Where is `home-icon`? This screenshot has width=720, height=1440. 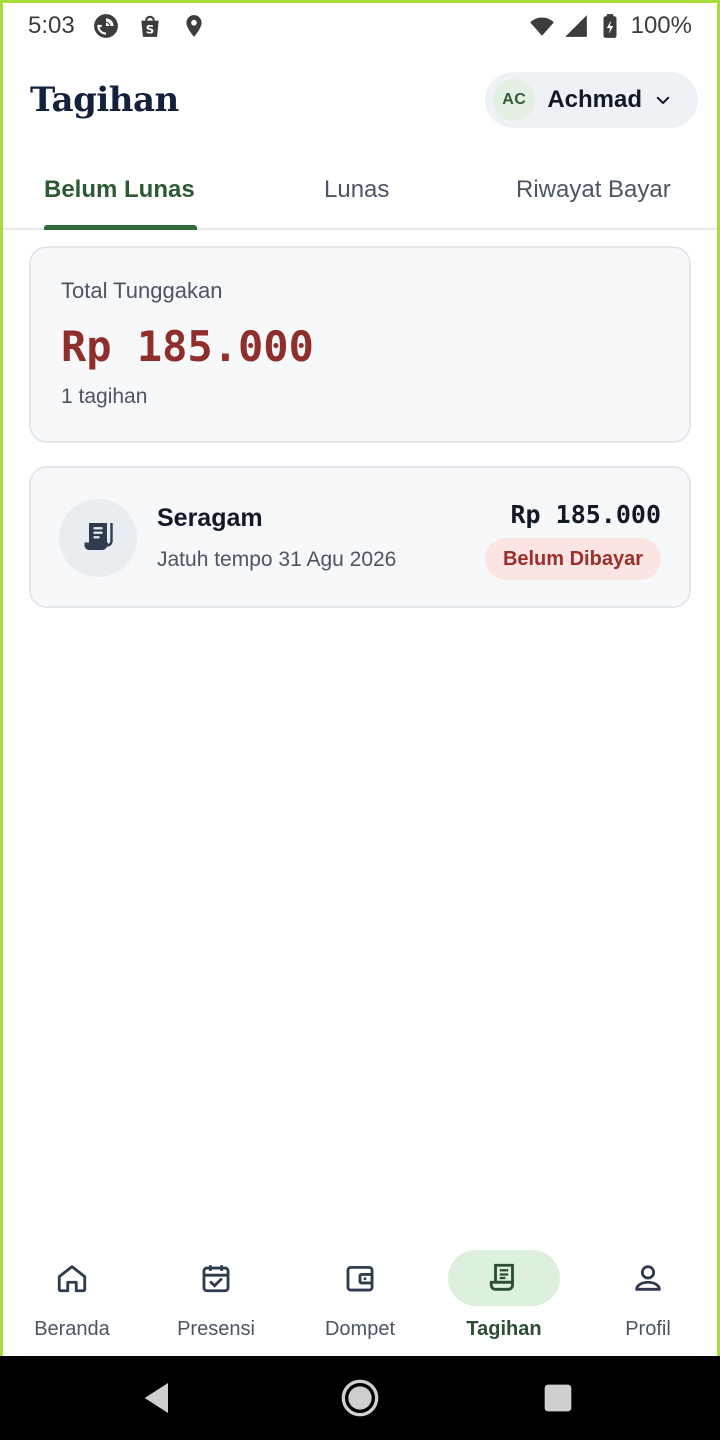 home-icon is located at coordinates (72, 1278).